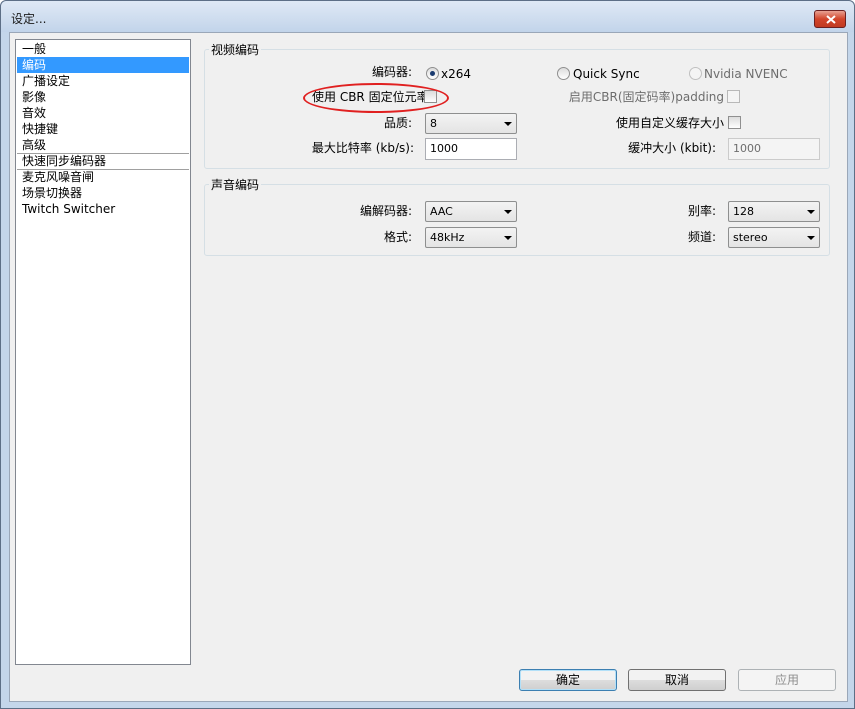 This screenshot has width=855, height=709. What do you see at coordinates (787, 680) in the screenshot?
I see `apply-button: 应用` at bounding box center [787, 680].